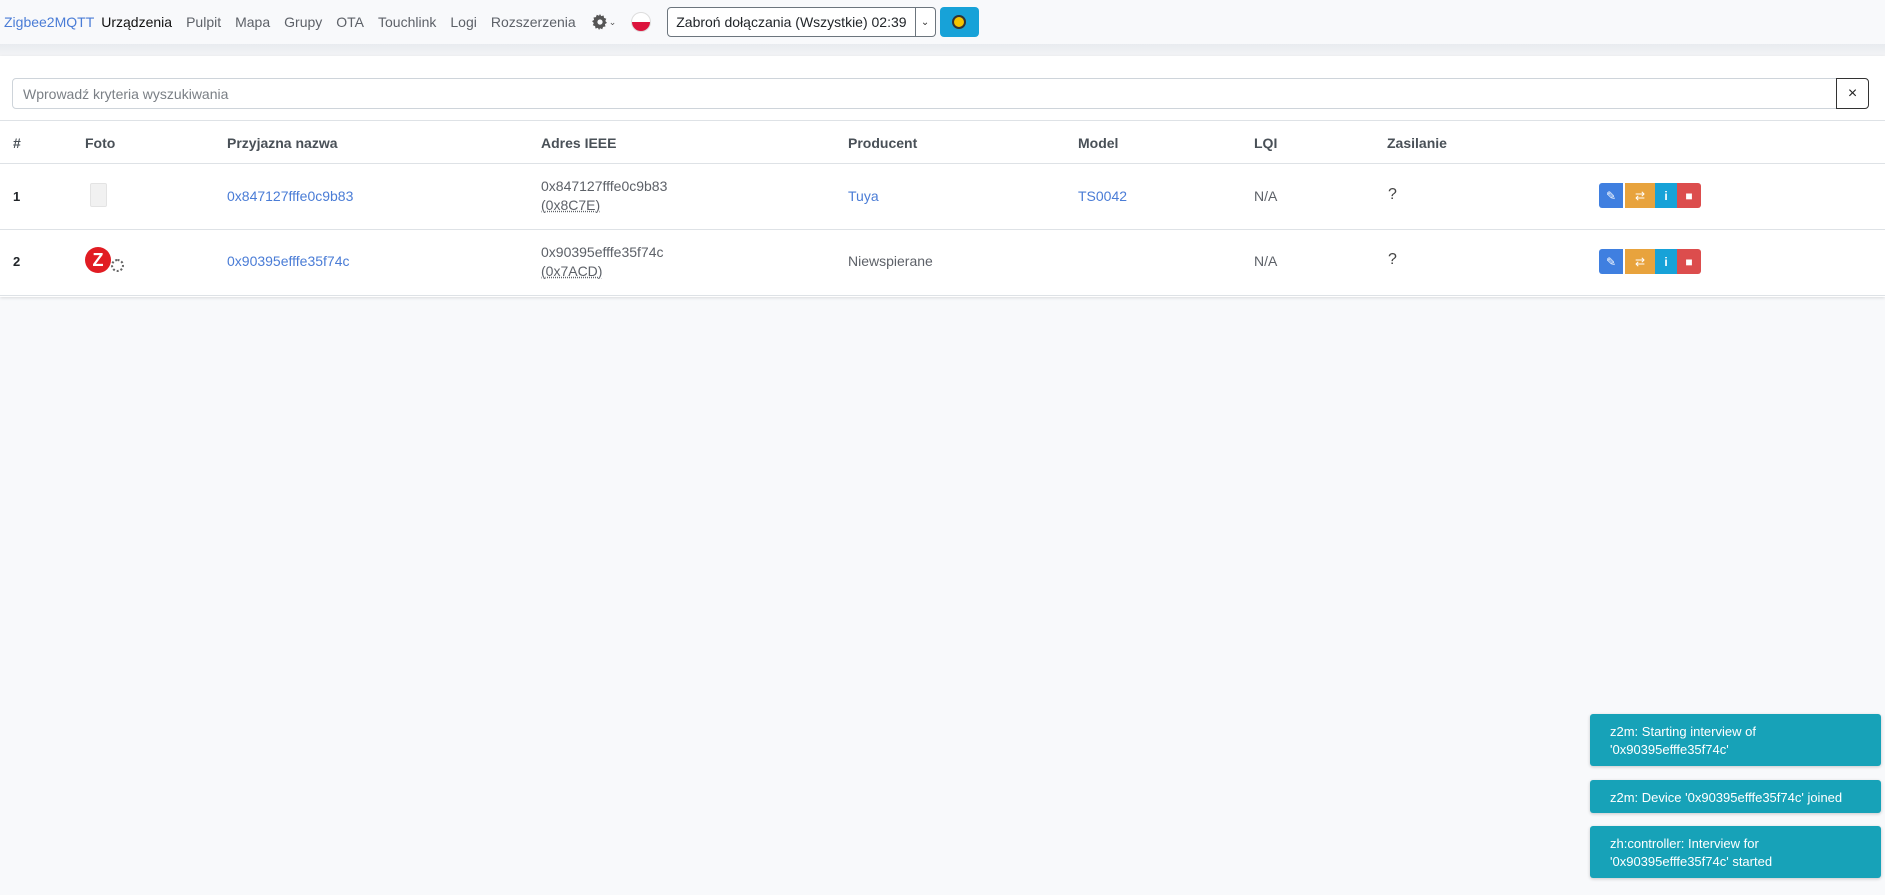 The height and width of the screenshot is (895, 1885). Describe the element at coordinates (942, 50) in the screenshot. I see `navbar-divider` at that location.